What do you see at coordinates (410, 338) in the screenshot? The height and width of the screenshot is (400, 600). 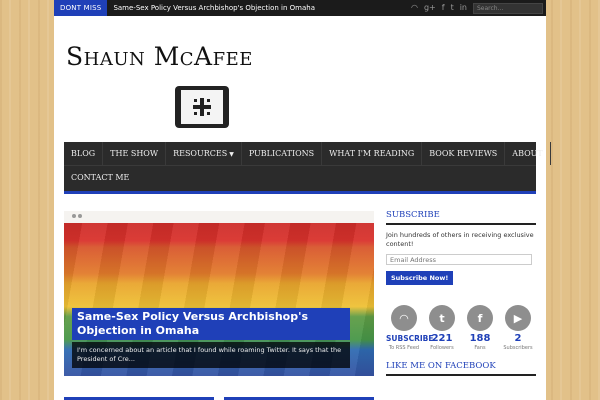 I see `rss-count: SUBSCRIBE` at bounding box center [410, 338].